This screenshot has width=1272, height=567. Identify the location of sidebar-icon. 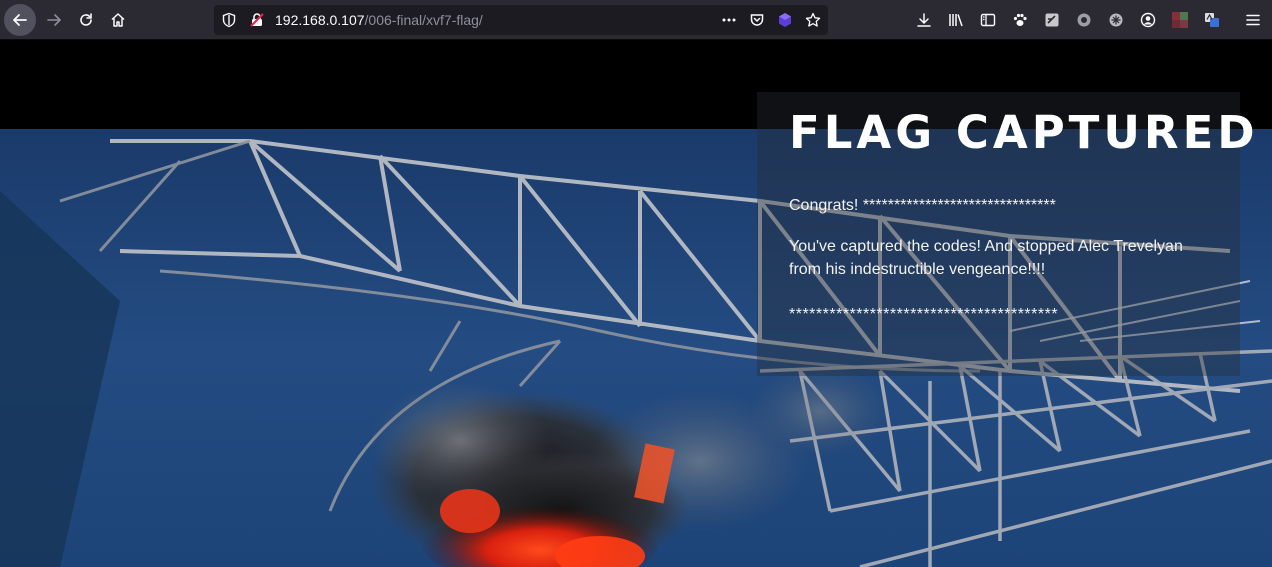
(988, 20).